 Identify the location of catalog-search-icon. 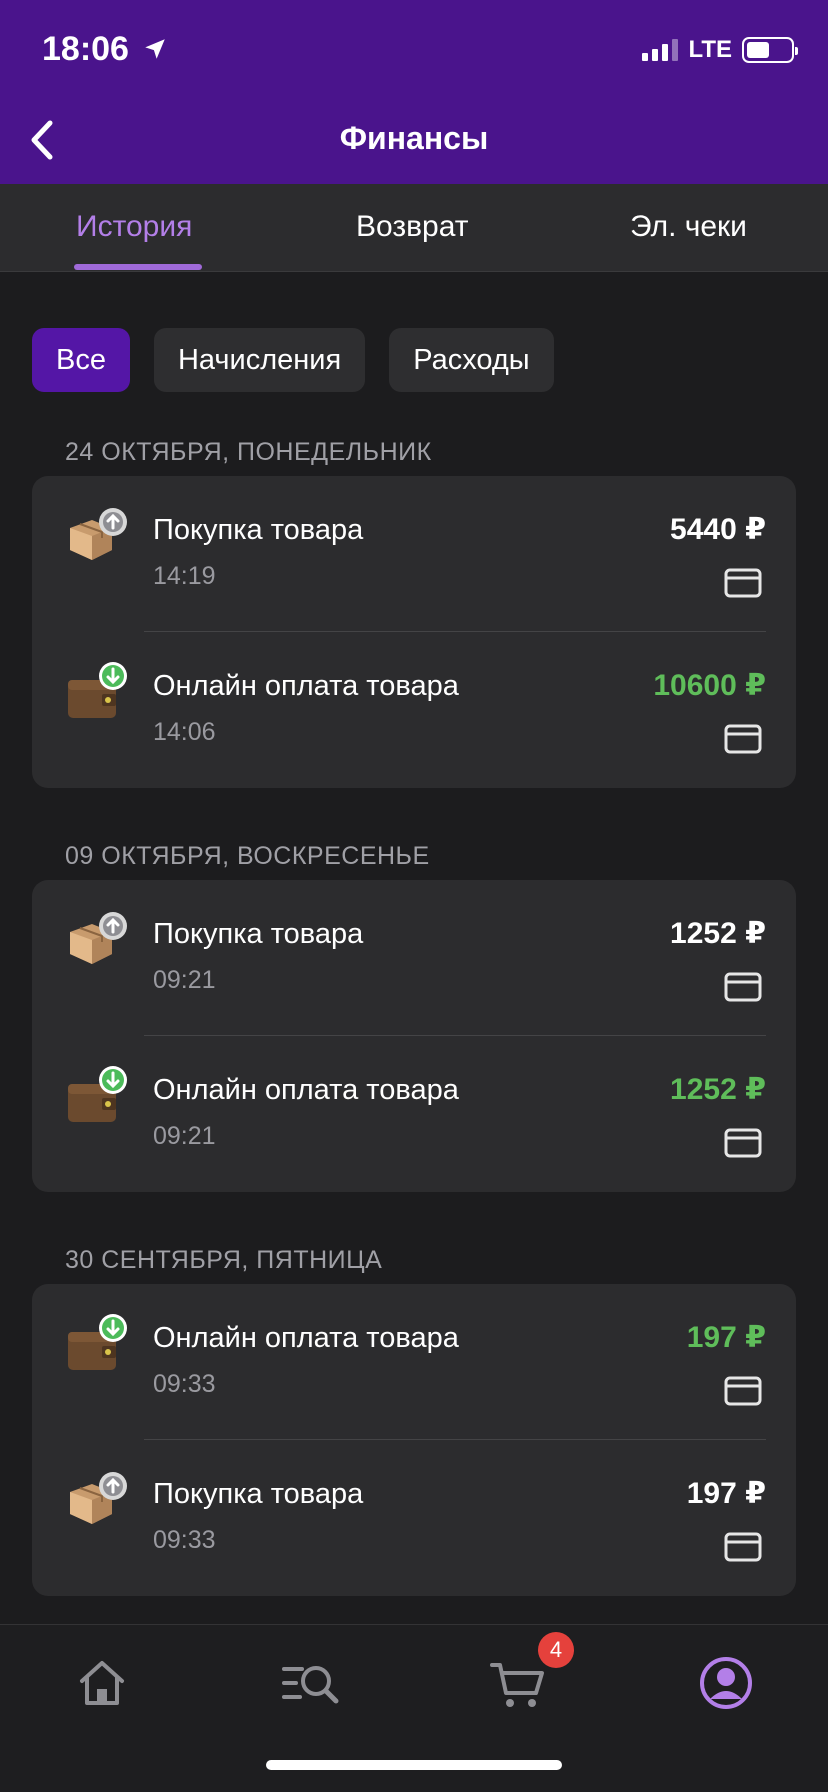
(310, 1685).